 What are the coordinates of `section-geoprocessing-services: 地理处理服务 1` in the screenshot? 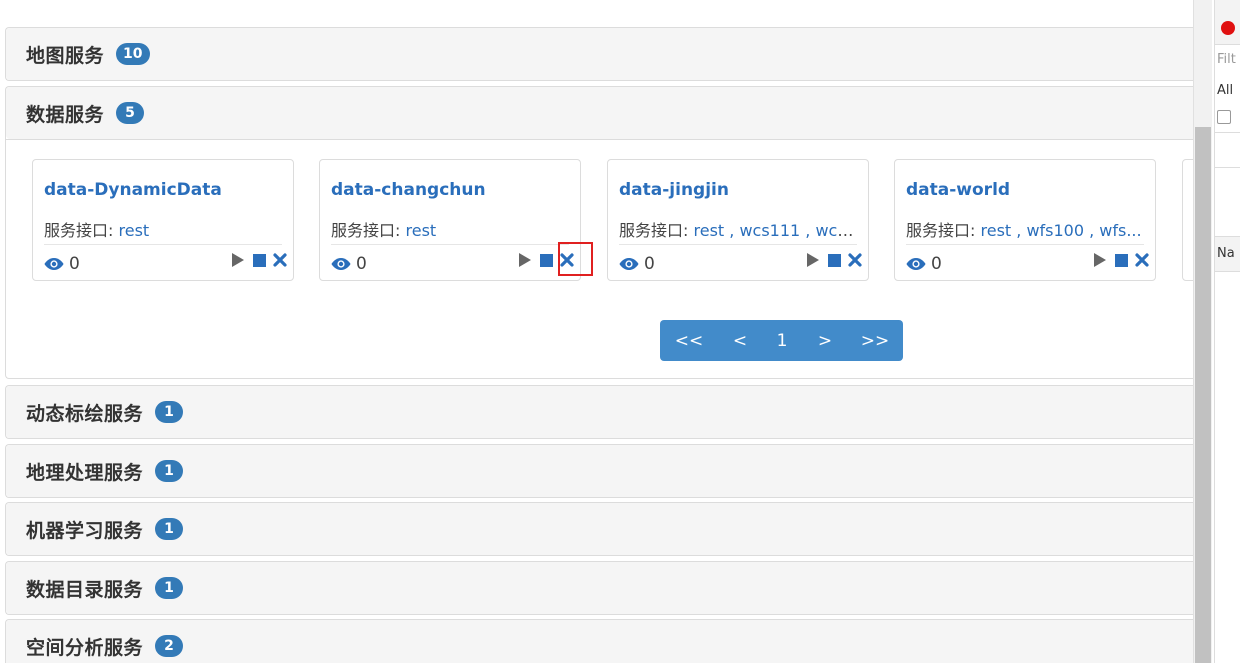 It's located at (599, 471).